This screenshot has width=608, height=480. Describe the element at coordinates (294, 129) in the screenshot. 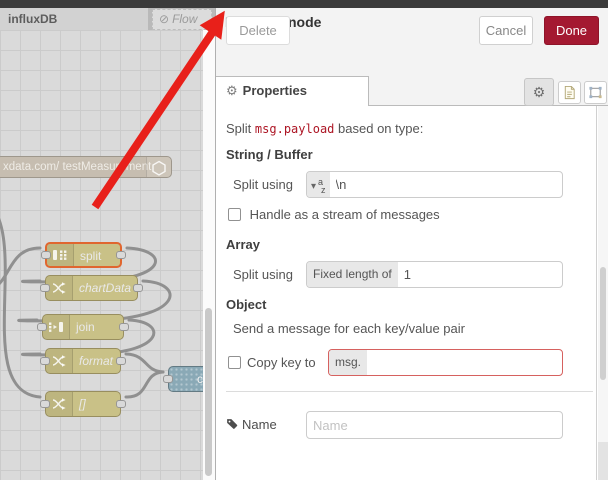

I see `intro-code: msg.payload` at that location.